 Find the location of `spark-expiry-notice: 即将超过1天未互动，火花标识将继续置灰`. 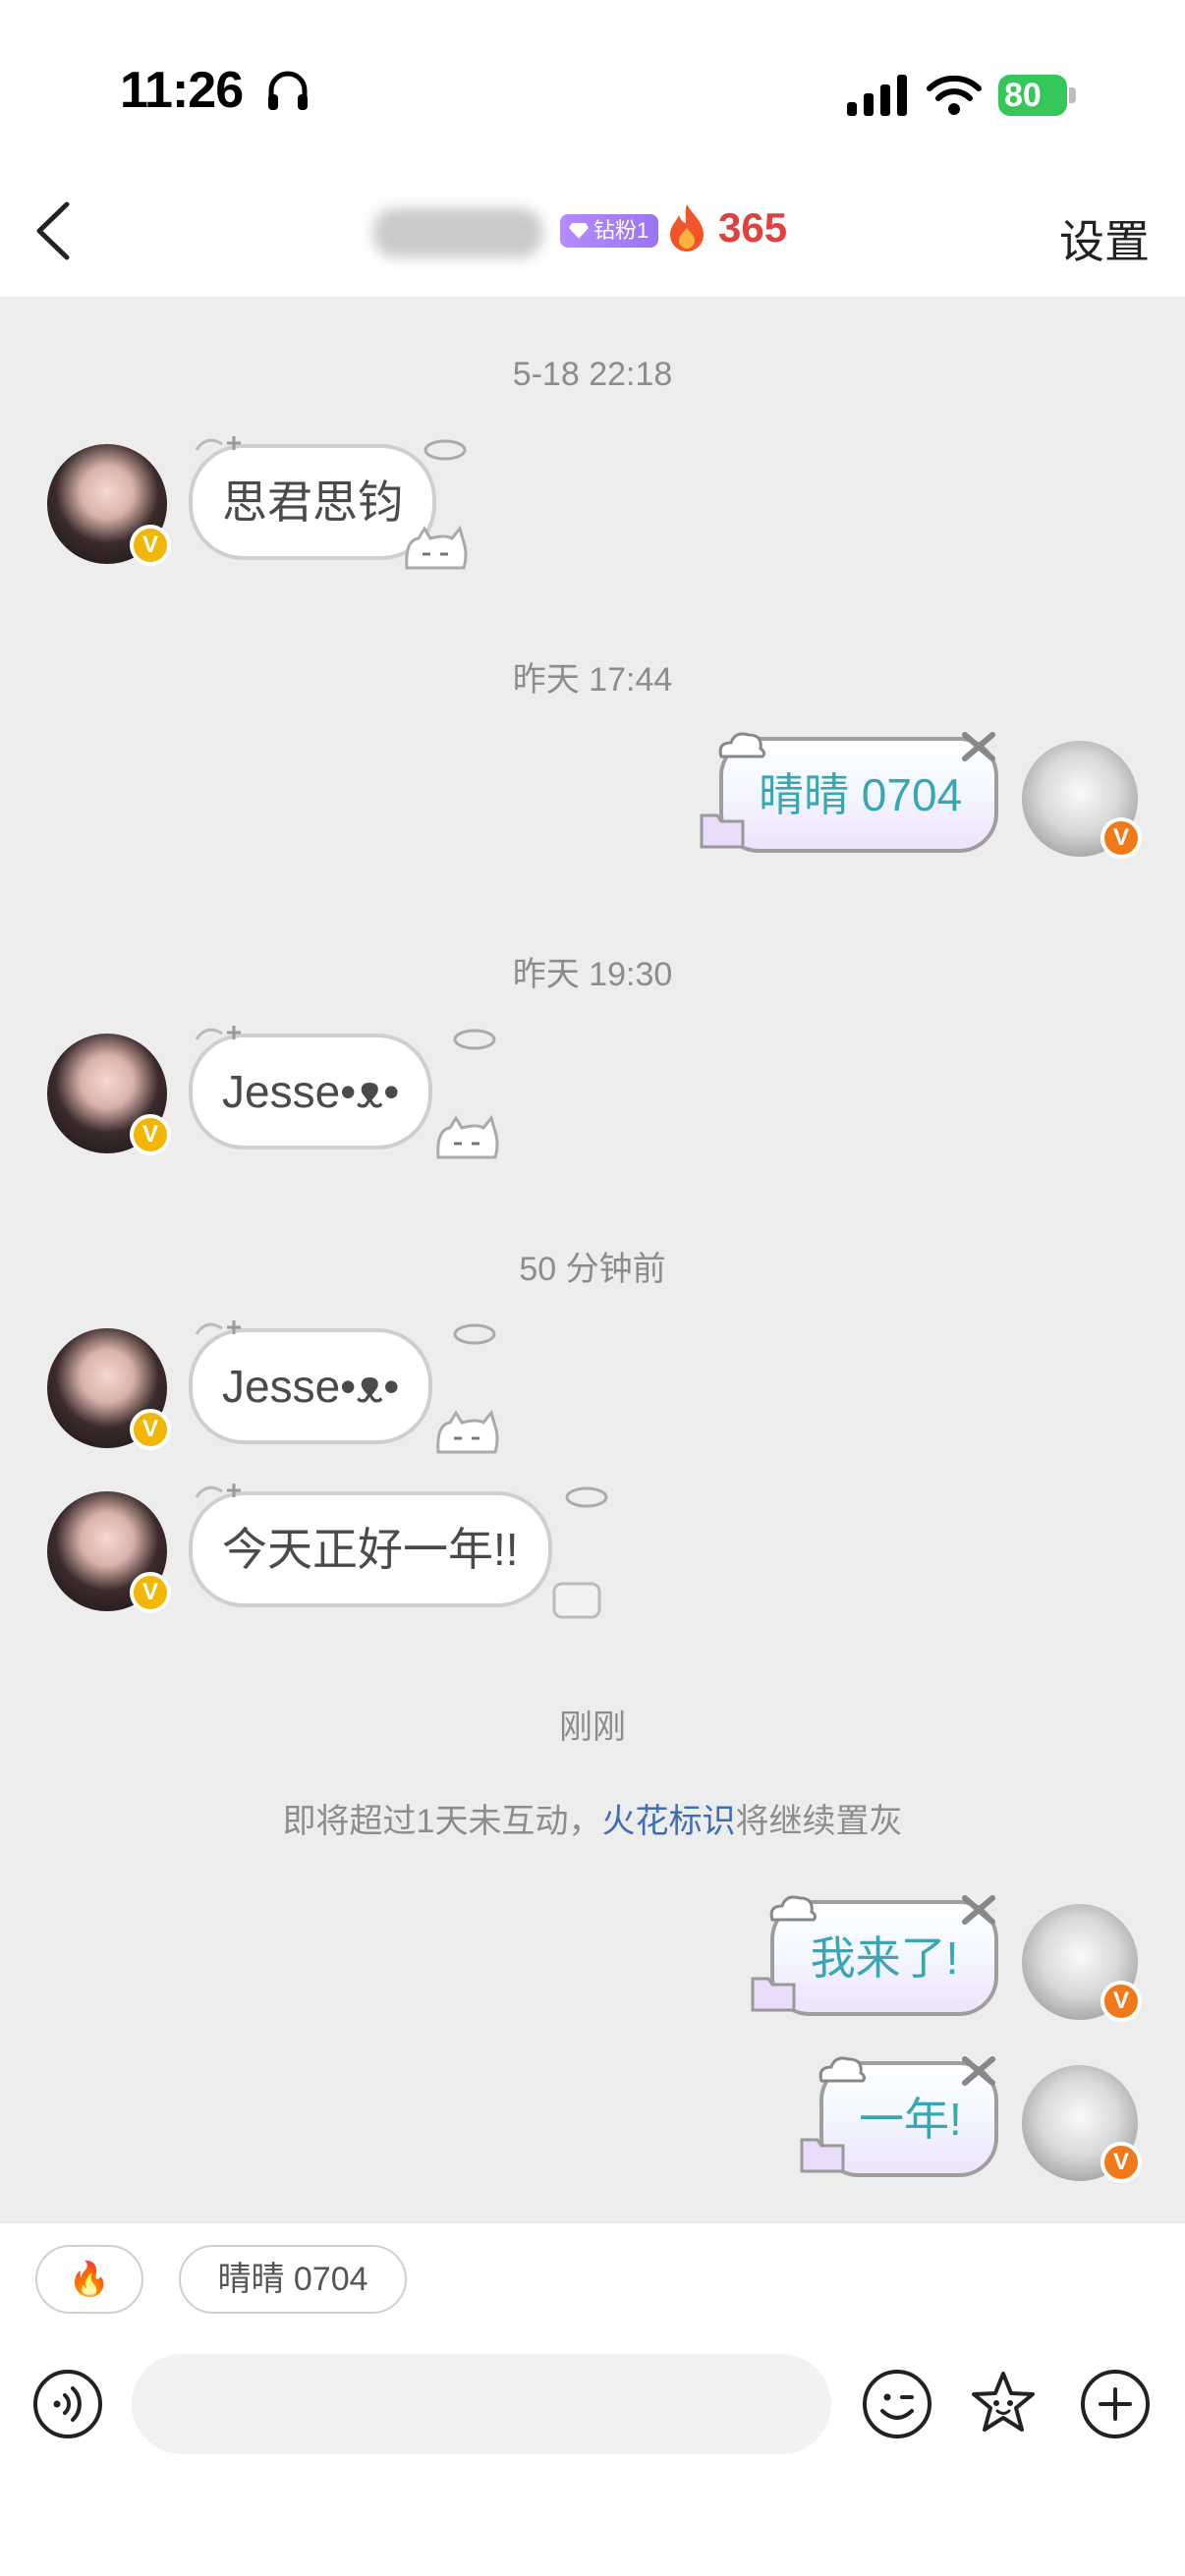

spark-expiry-notice: 即将超过1天未互动，火花标识将继续置灰 is located at coordinates (592, 1818).